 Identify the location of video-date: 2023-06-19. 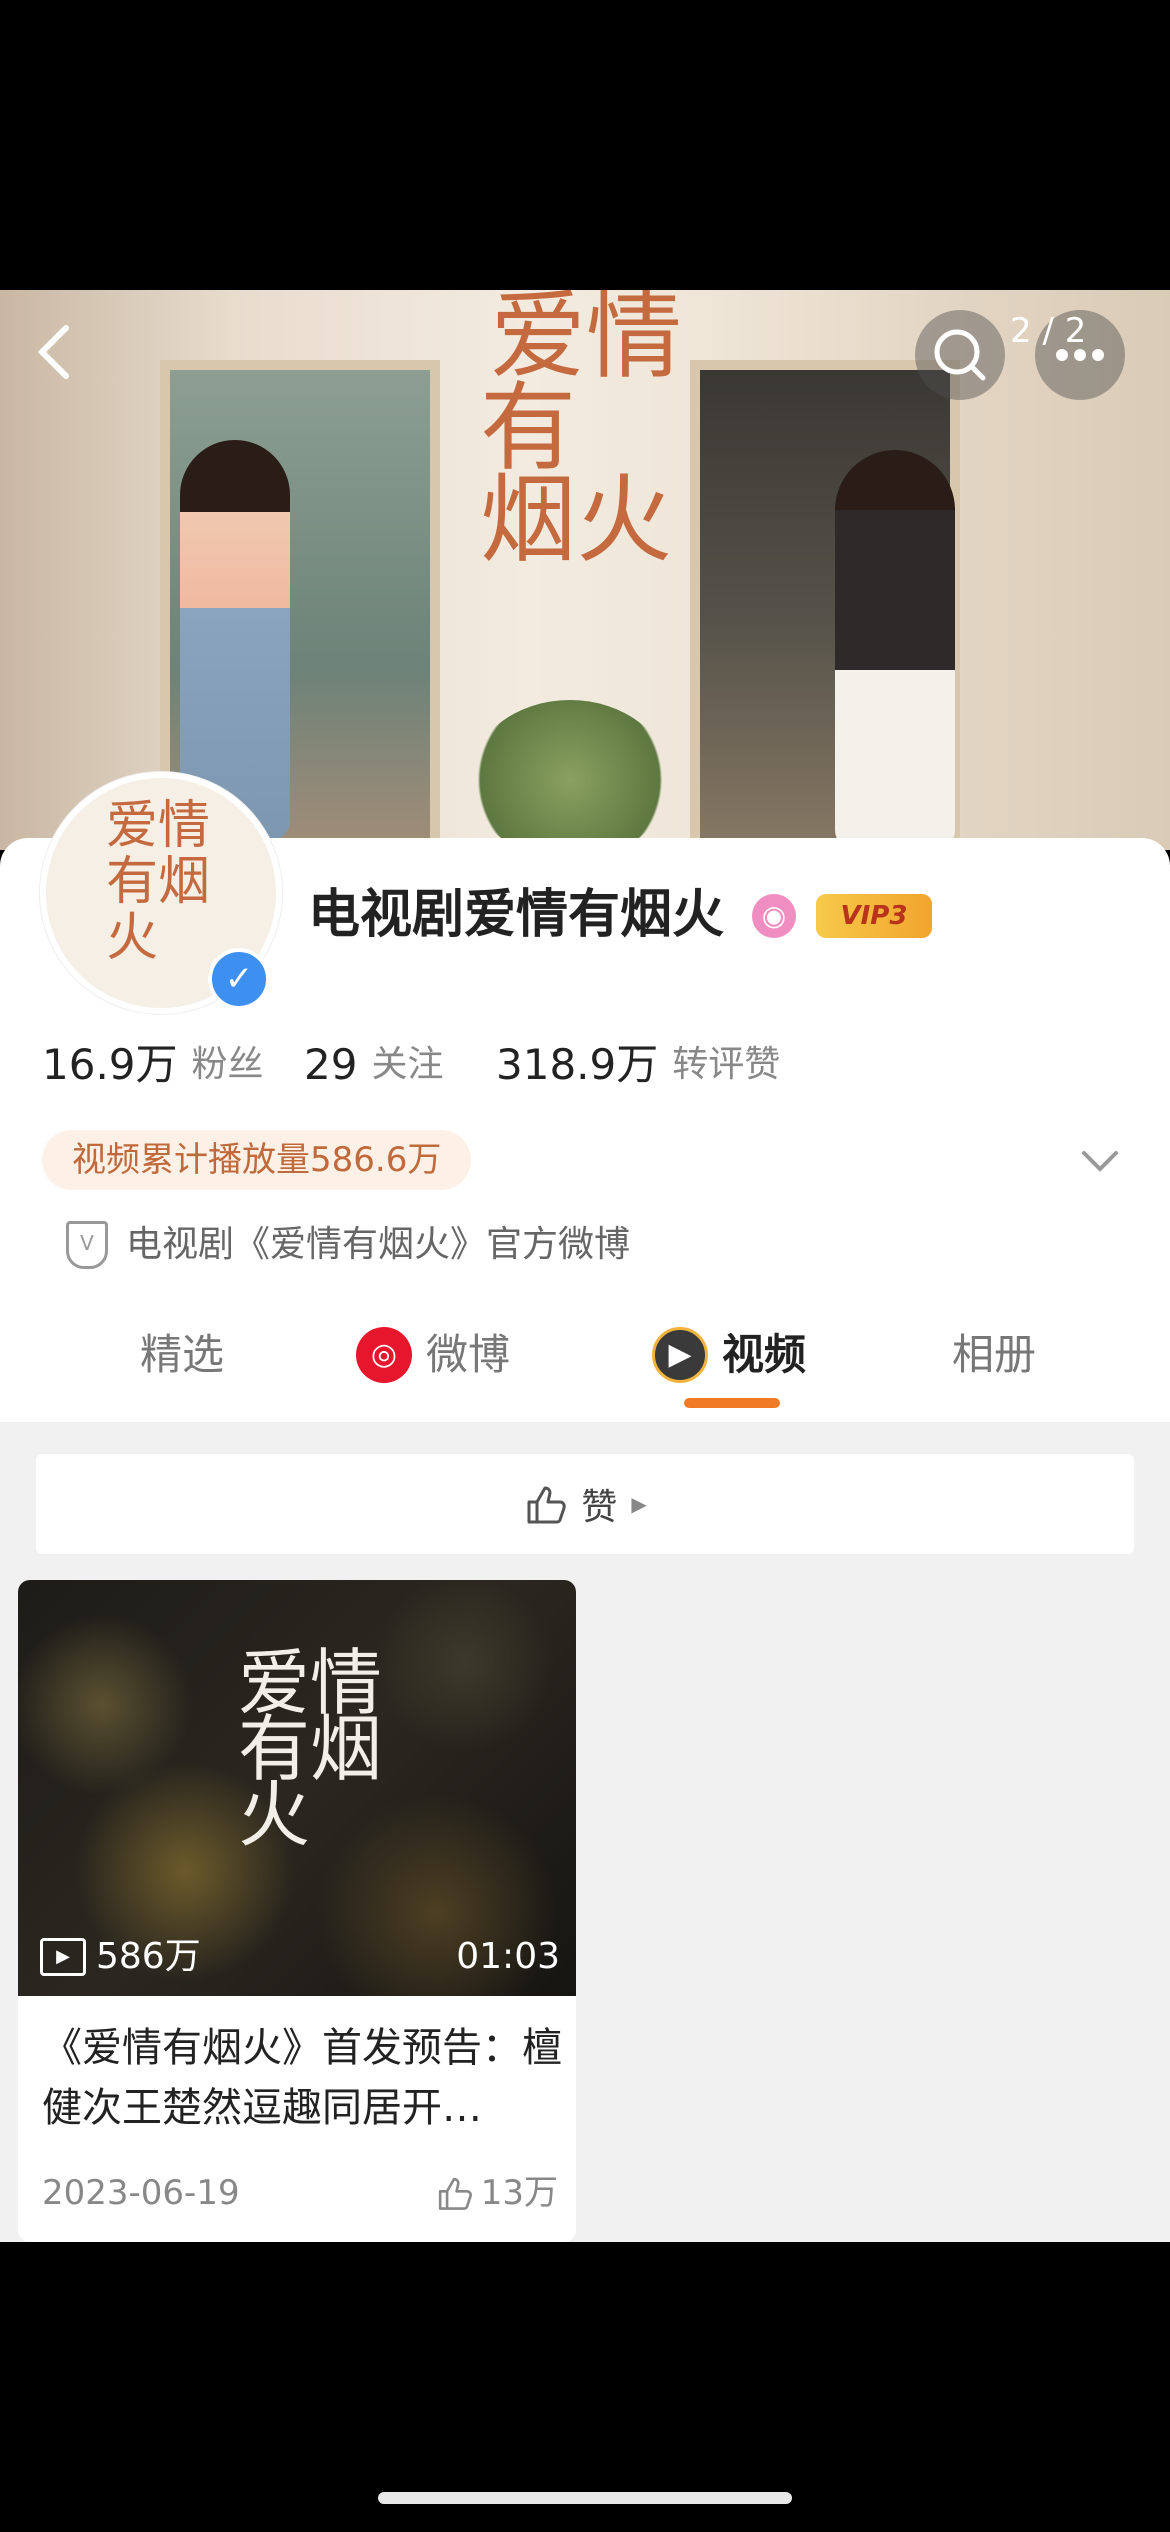
(141, 2193).